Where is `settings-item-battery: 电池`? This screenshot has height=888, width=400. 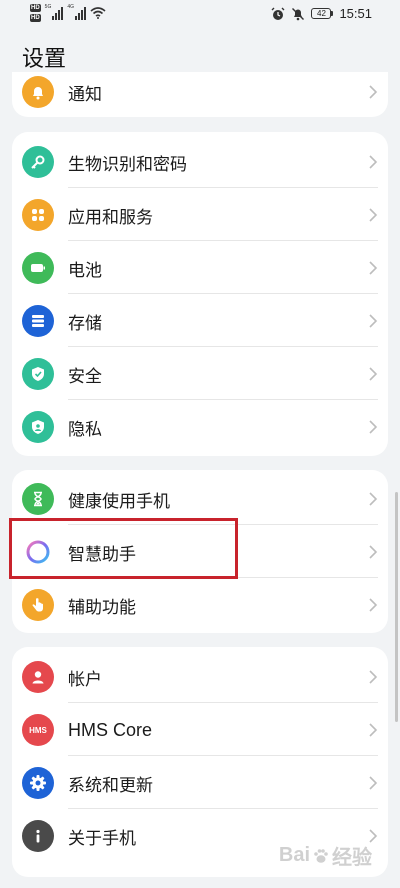 settings-item-battery: 电池 is located at coordinates (200, 268).